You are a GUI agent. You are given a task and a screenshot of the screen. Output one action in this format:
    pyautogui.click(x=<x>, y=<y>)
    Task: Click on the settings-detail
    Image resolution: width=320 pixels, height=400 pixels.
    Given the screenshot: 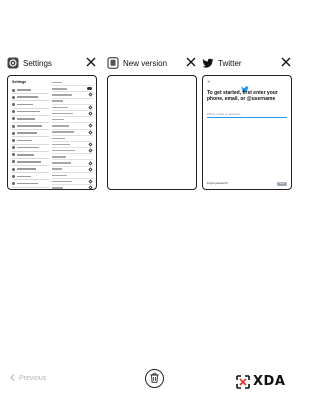 What is the action you would take?
    pyautogui.click(x=72, y=134)
    